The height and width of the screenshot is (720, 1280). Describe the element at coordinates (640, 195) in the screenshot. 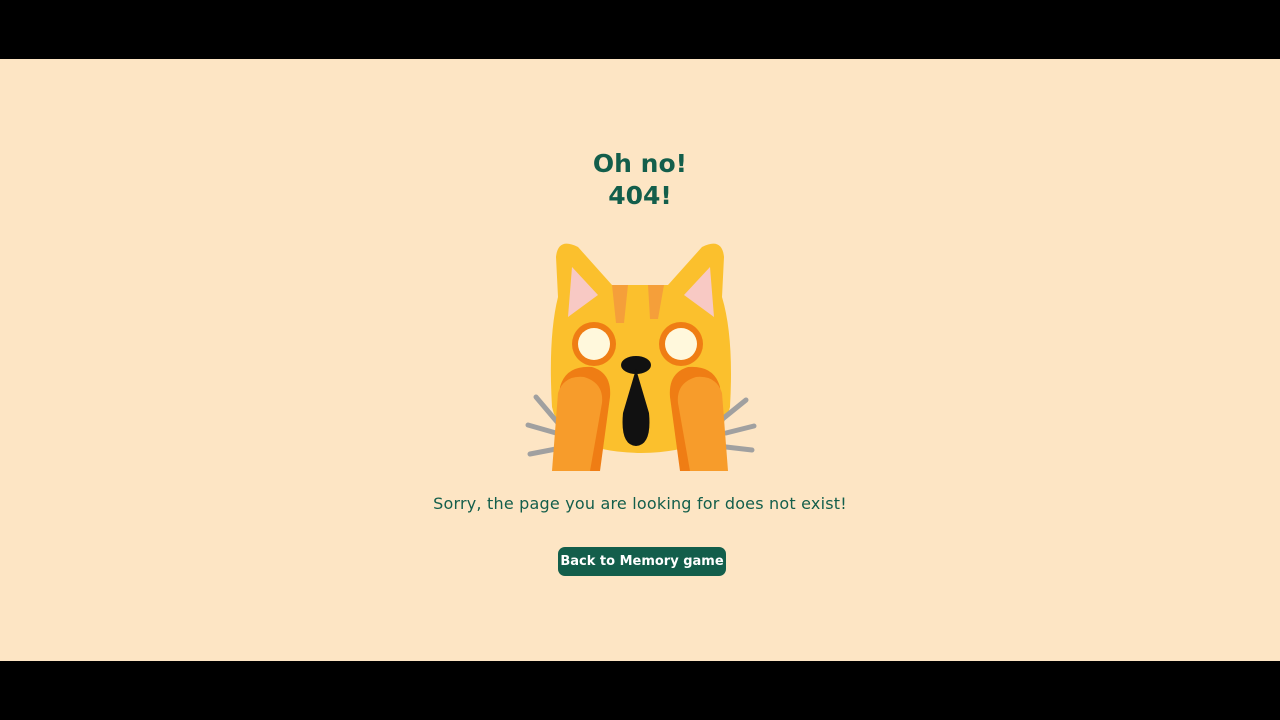

I see `title-line-404: 404!` at that location.